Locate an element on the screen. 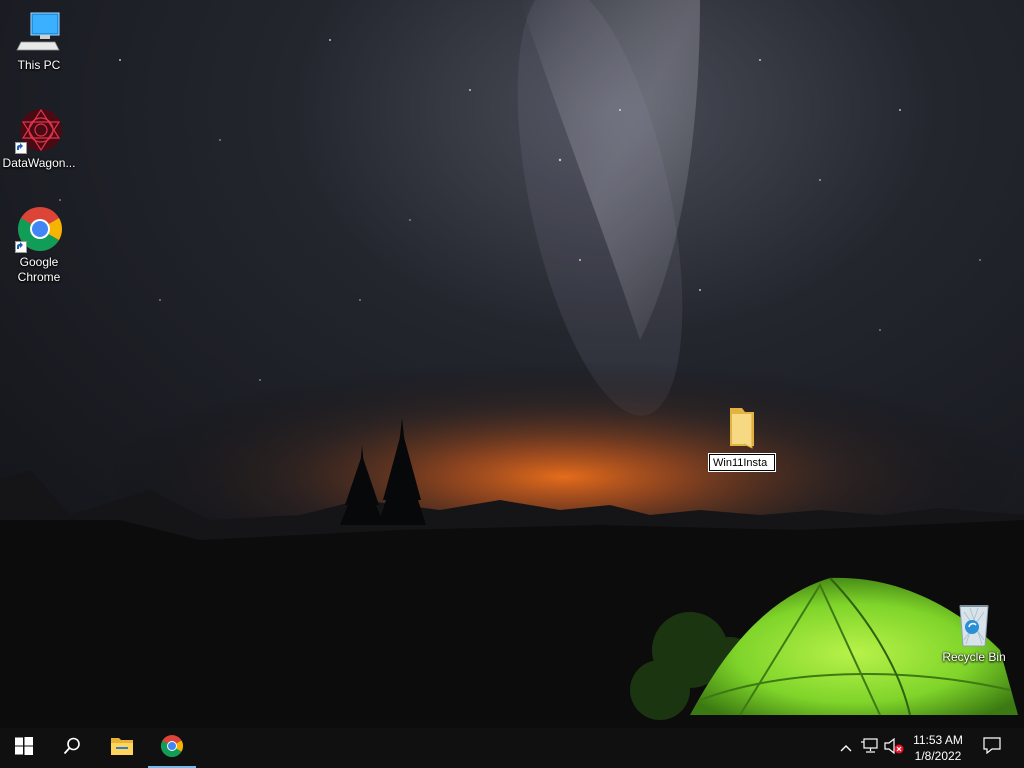 This screenshot has width=1024, height=768. search-button is located at coordinates (72, 748).